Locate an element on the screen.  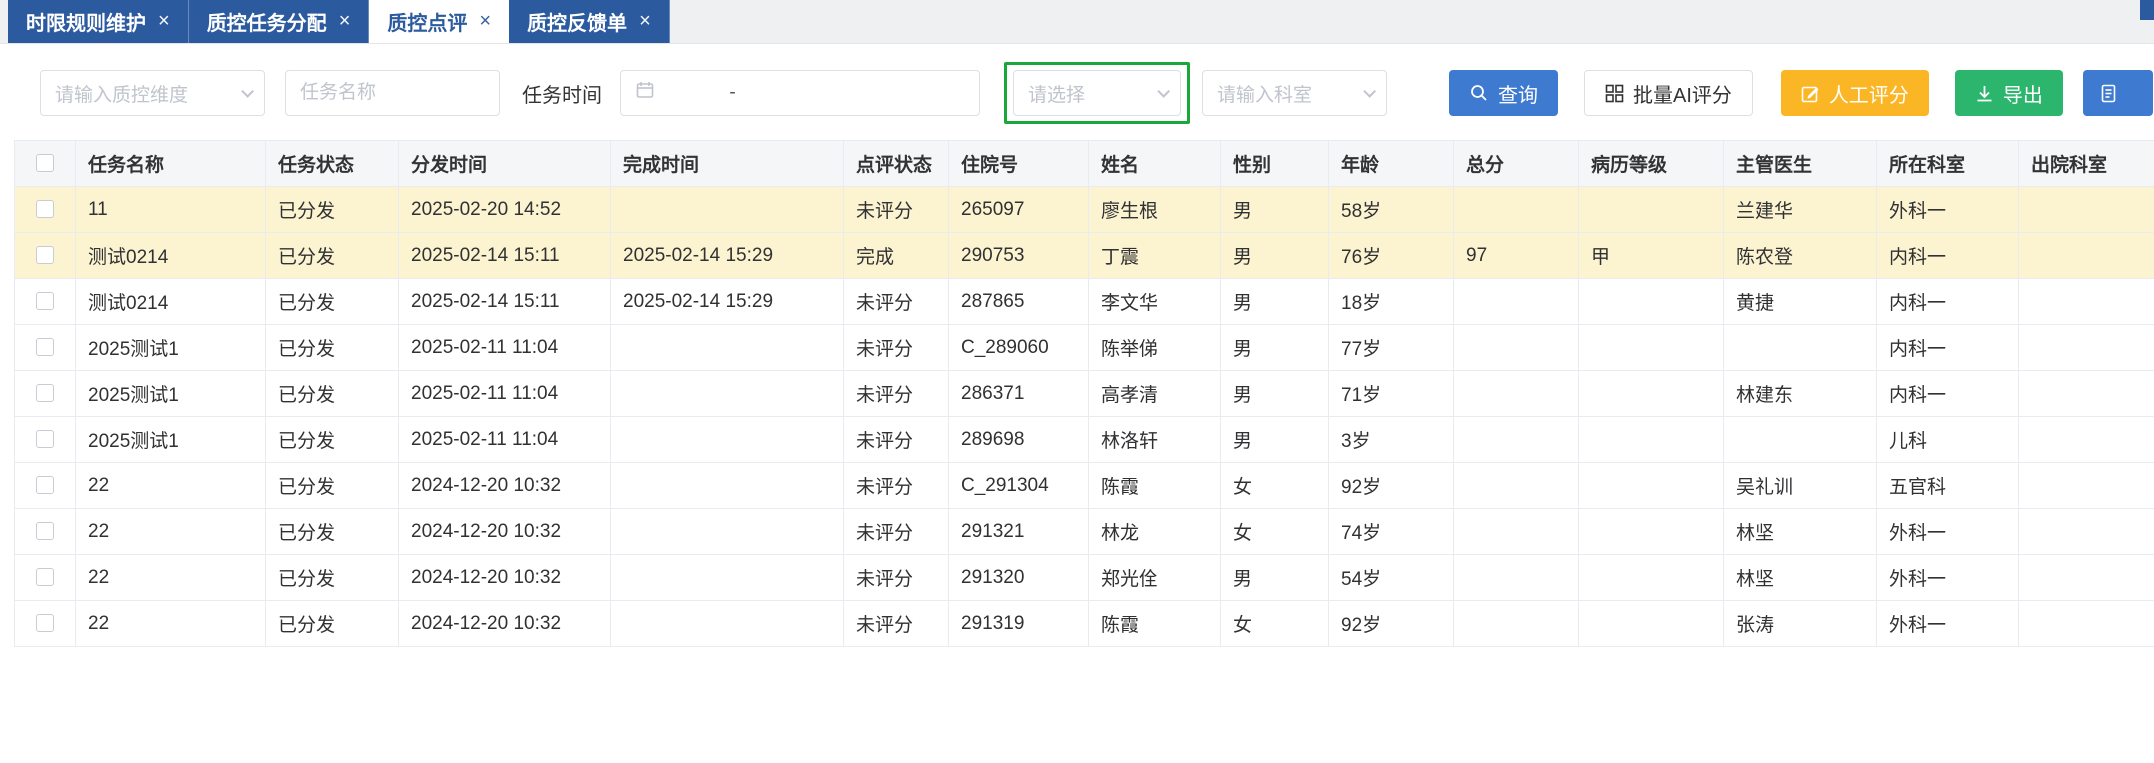
qc-dimension-select: 请输入质控维度 is located at coordinates (152, 93).